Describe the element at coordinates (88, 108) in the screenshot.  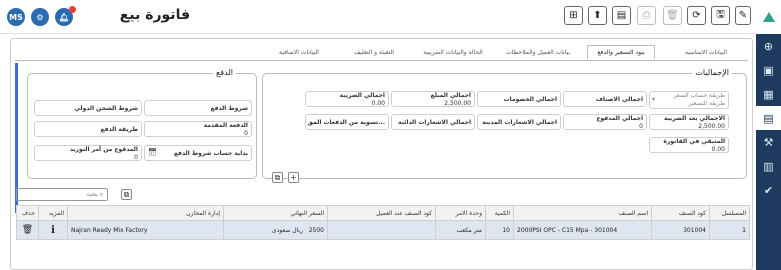
I see `shipping-terms-select: شروط الشحن الدولي` at that location.